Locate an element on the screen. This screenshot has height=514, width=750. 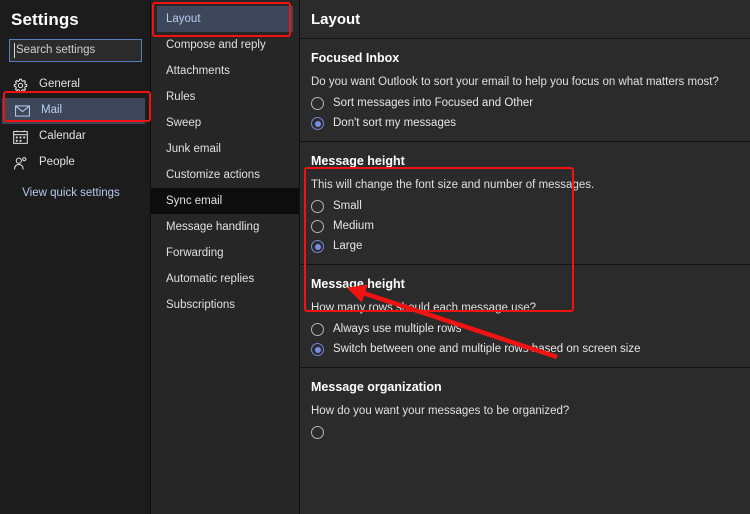
sidebar-item-label: General is located at coordinates (59, 84).